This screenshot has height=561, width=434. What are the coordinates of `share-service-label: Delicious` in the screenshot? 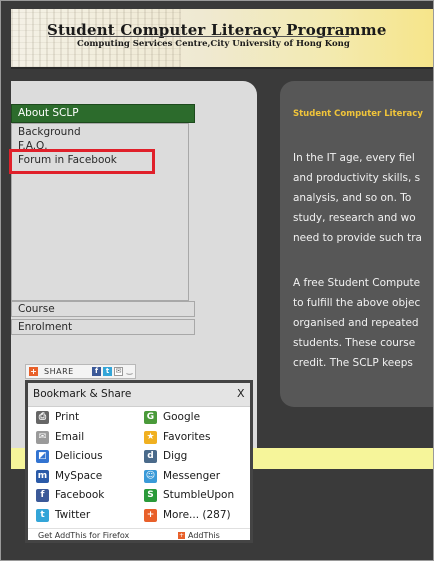 It's located at (79, 456).